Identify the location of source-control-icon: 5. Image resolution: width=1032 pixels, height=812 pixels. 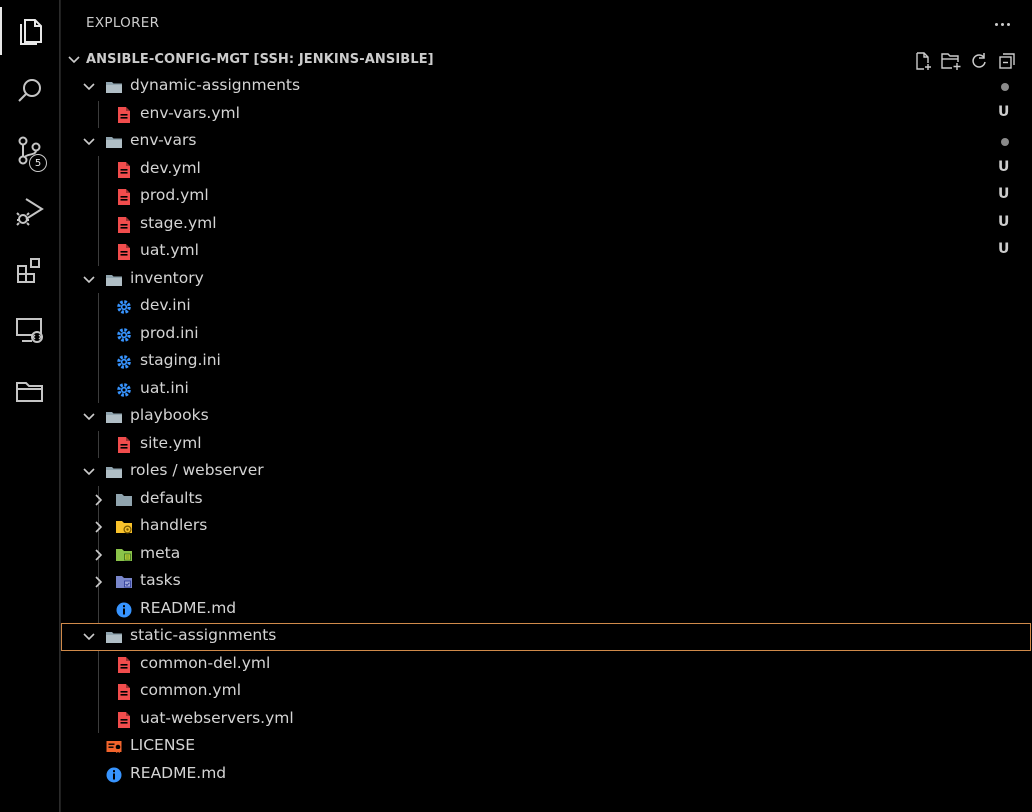
(29, 151).